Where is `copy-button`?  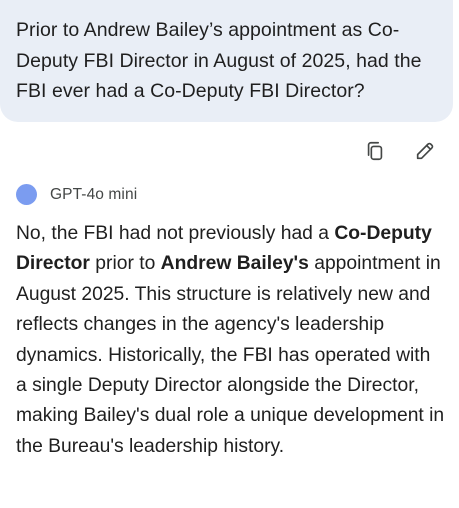 copy-button is located at coordinates (375, 151).